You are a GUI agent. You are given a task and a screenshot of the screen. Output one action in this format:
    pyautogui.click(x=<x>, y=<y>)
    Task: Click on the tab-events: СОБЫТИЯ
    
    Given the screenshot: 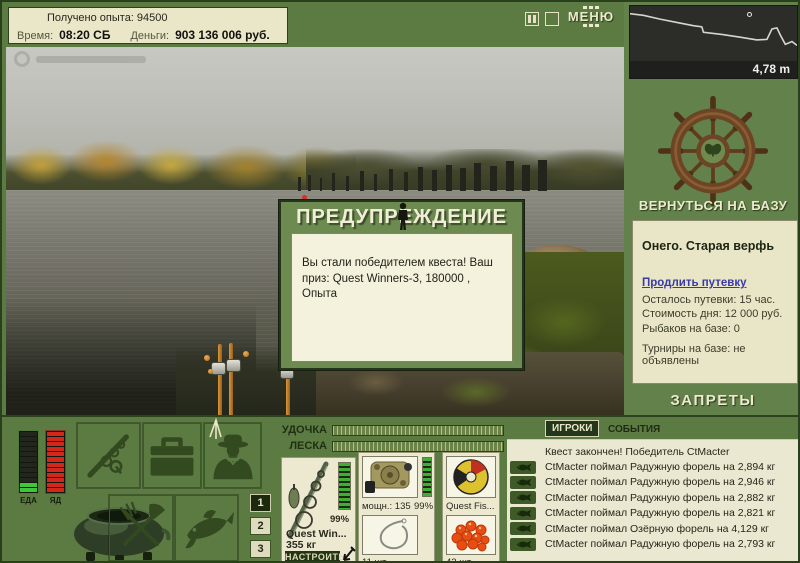 What is the action you would take?
    pyautogui.click(x=634, y=429)
    